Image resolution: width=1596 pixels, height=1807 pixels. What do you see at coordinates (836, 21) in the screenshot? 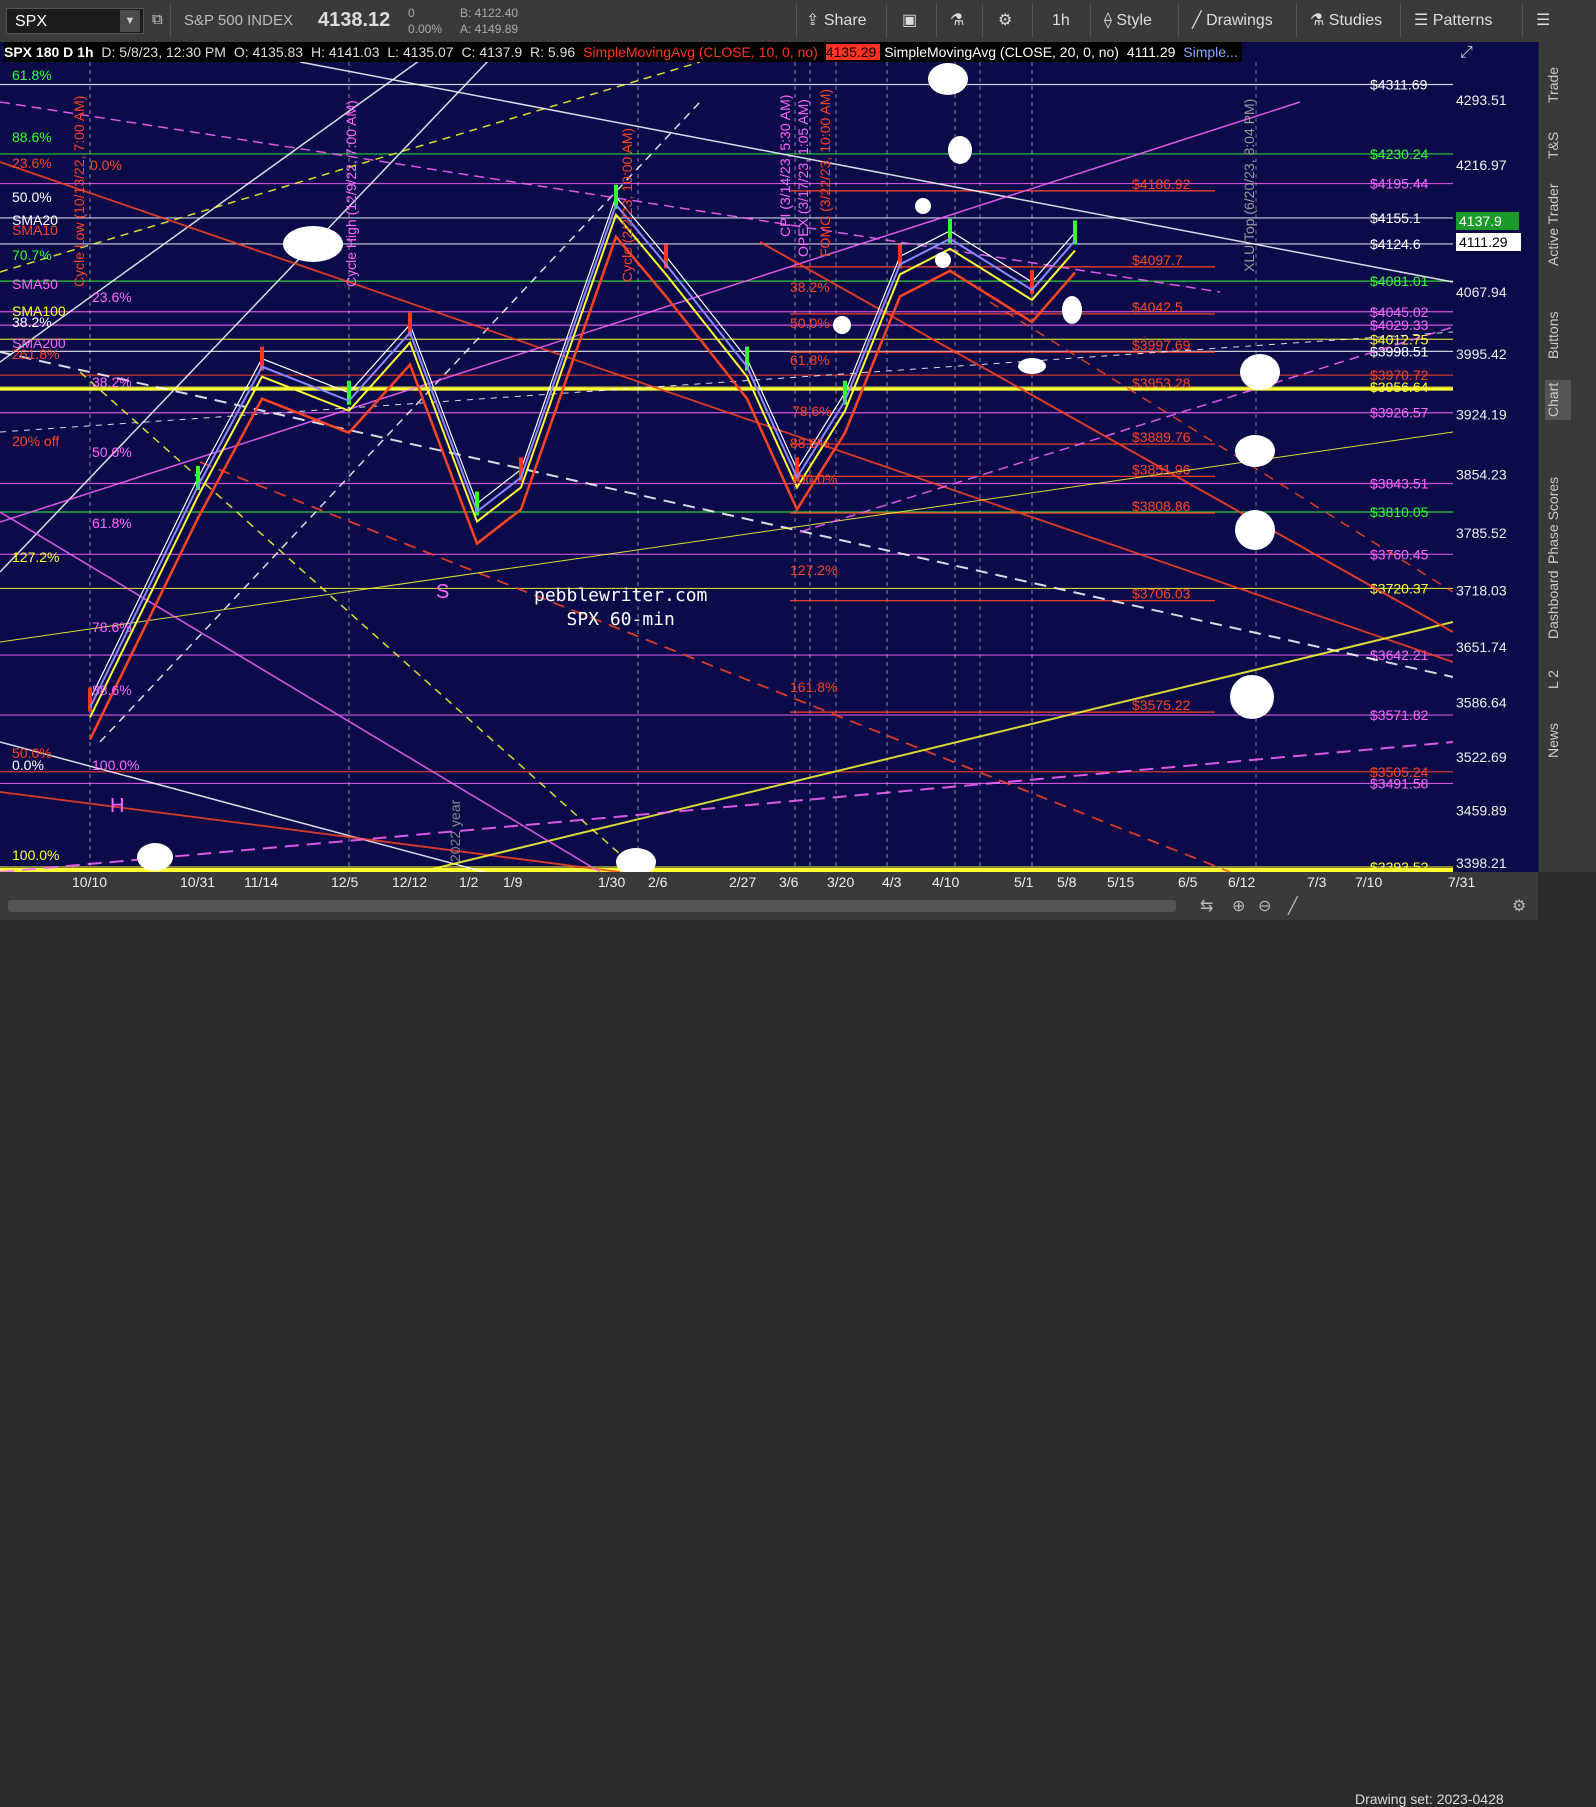
I see `share-button: ⇪ Share` at bounding box center [836, 21].